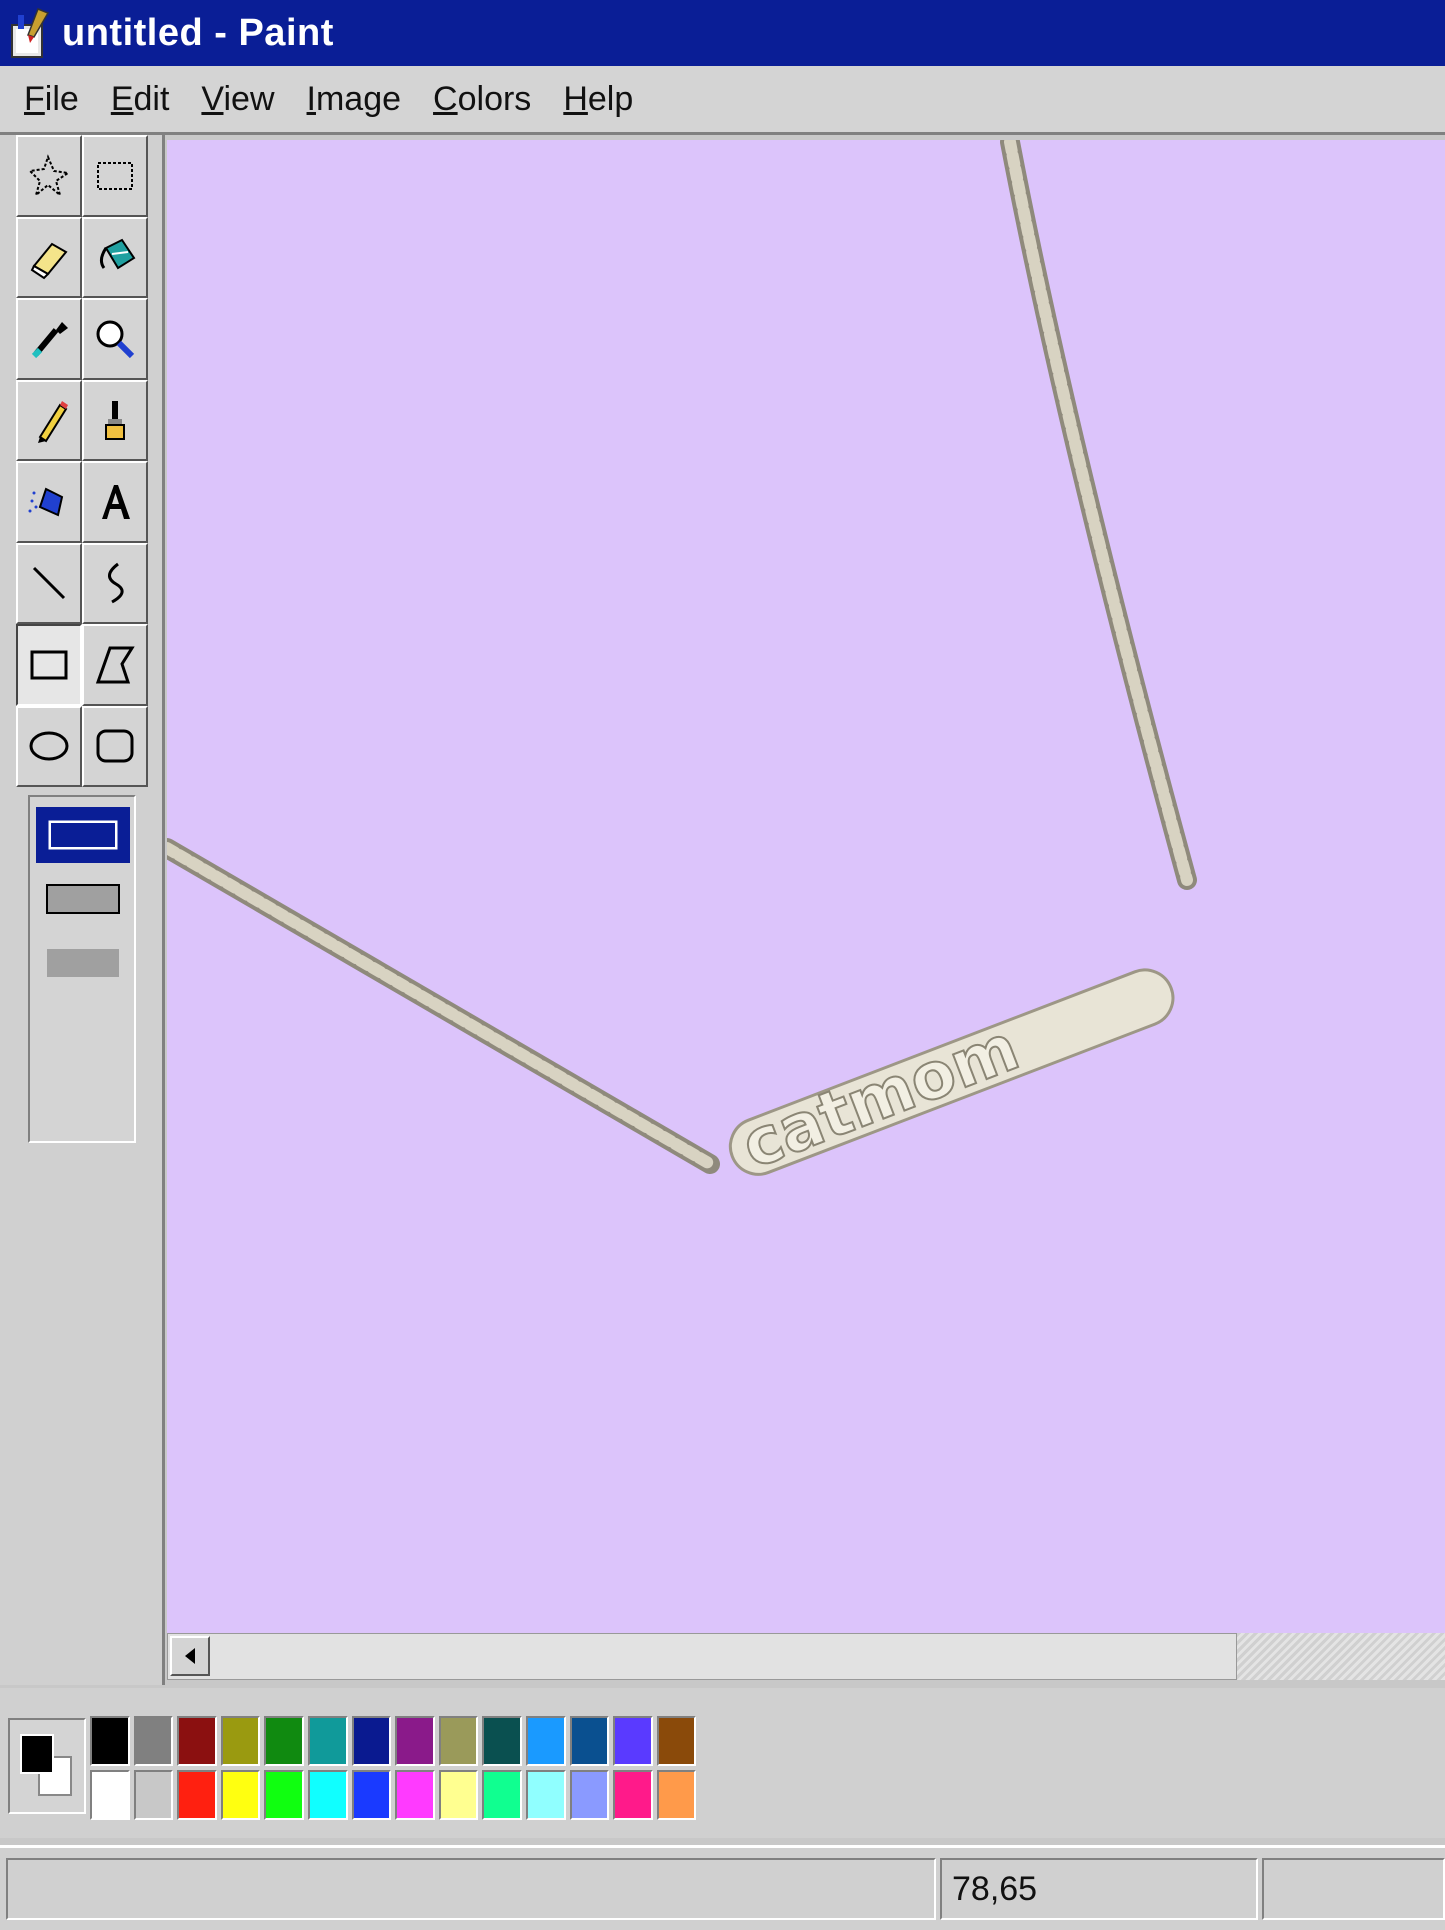 Image resolution: width=1445 pixels, height=1930 pixels. I want to click on title-bar: untitled - Paint, so click(722, 33).